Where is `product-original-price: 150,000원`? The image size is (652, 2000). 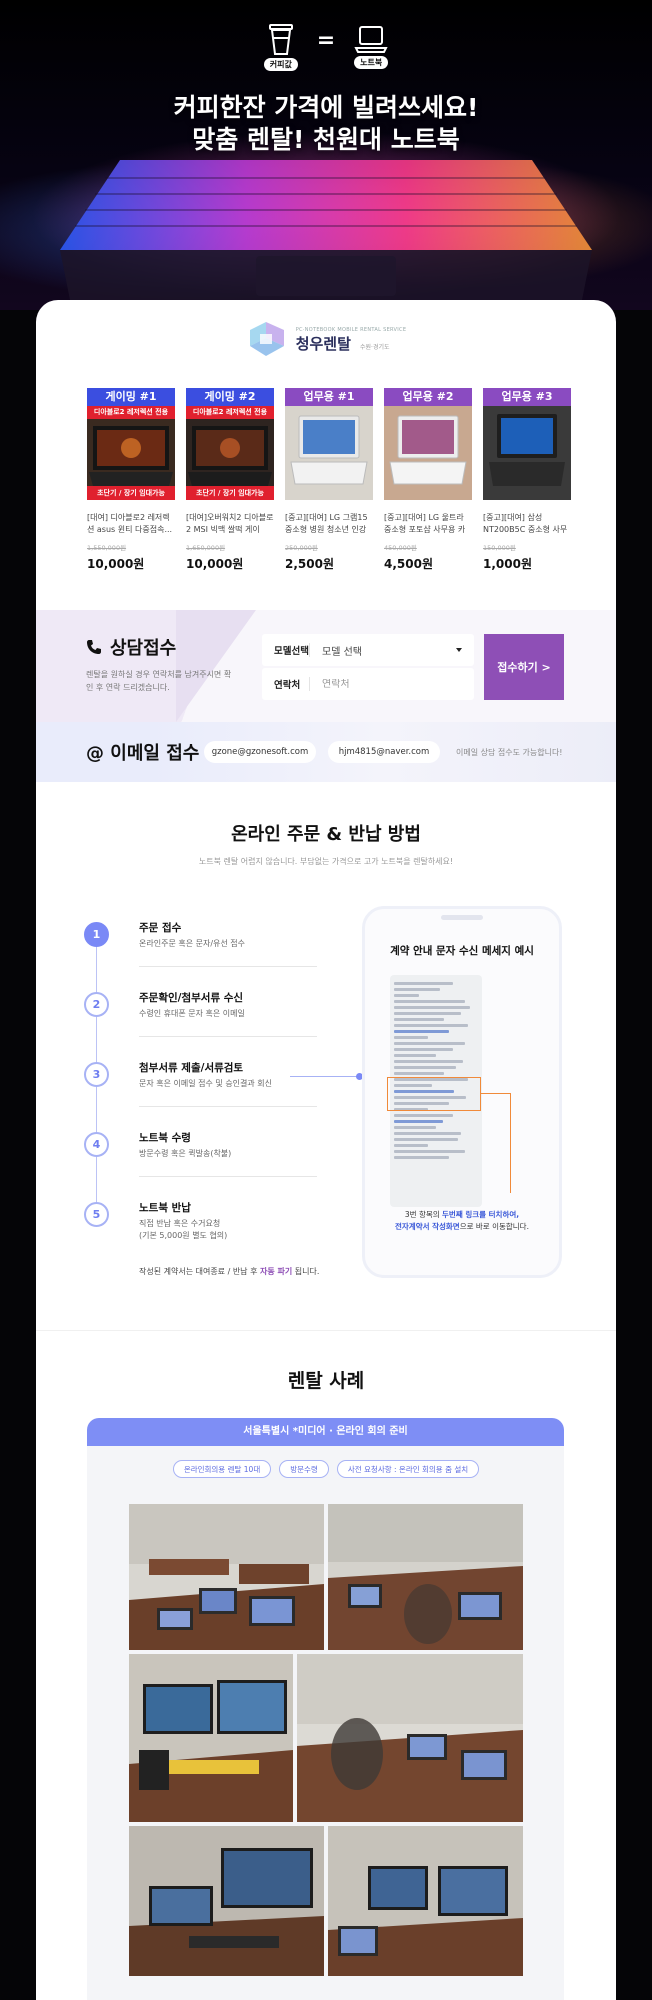 product-original-price: 150,000원 is located at coordinates (499, 548).